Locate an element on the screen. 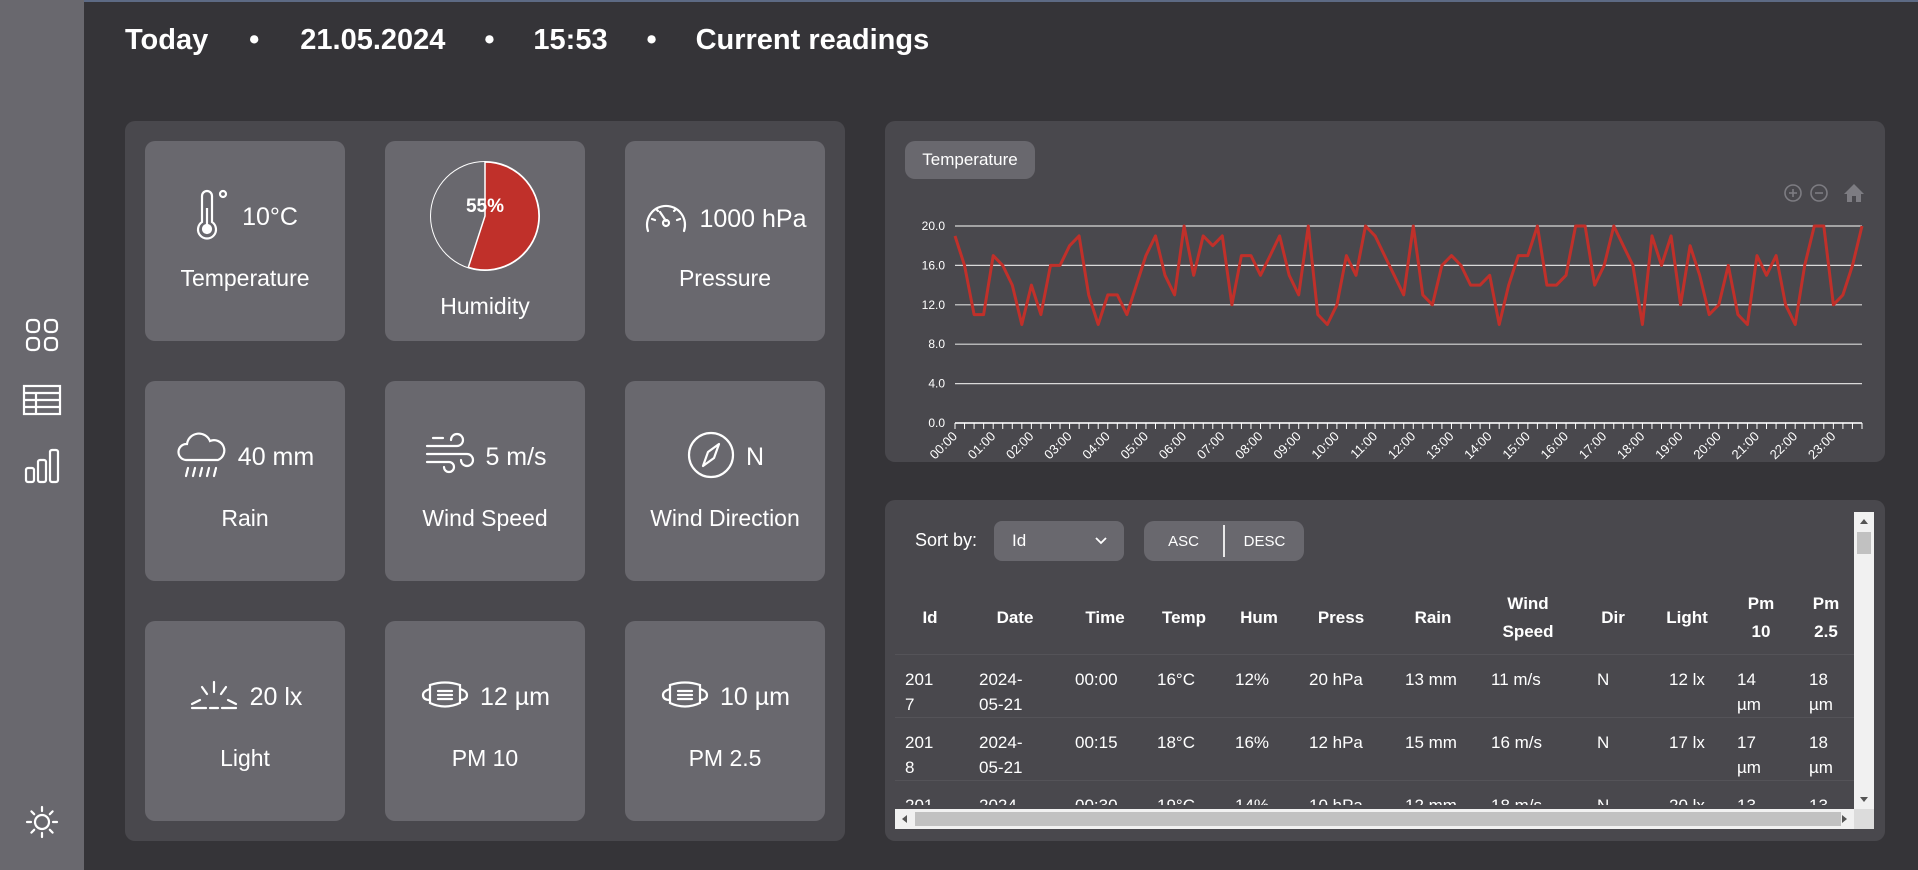 Image resolution: width=1918 pixels, height=870 pixels. table-cell-text: 14% is located at coordinates (1252, 800).